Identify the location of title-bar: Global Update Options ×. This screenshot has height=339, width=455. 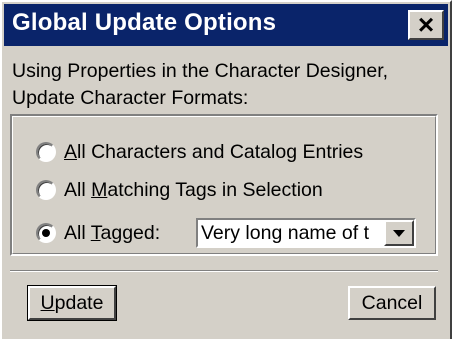
(226, 25).